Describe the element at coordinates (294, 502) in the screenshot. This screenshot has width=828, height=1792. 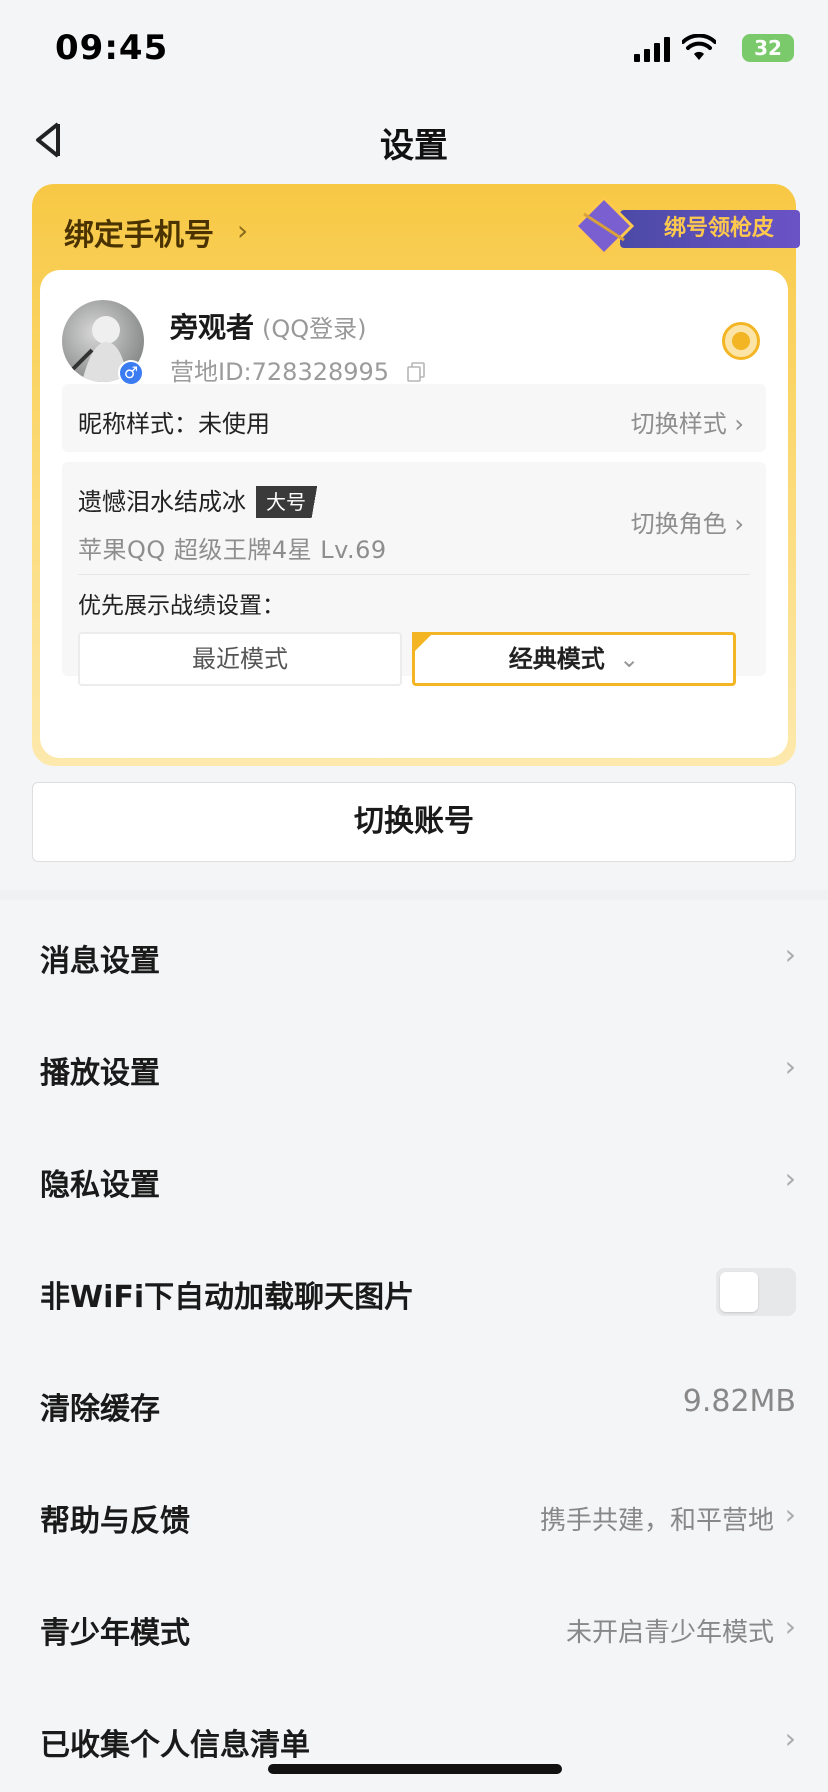
I see `role-tag: 大号` at that location.